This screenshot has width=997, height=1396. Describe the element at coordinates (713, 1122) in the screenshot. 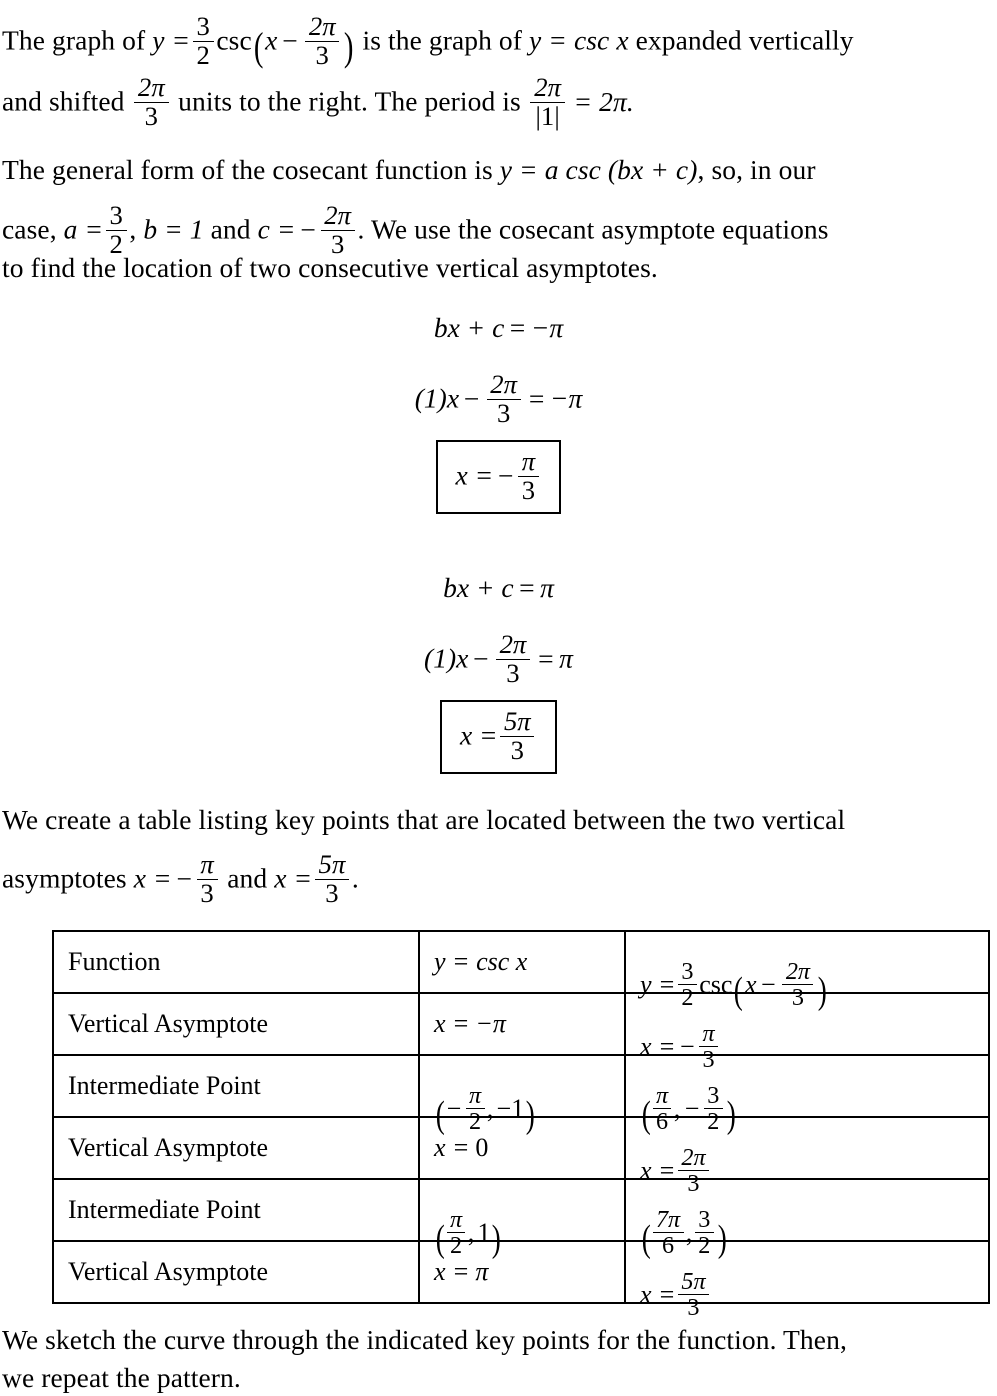

I see `row2-col3-y-den: 2` at that location.